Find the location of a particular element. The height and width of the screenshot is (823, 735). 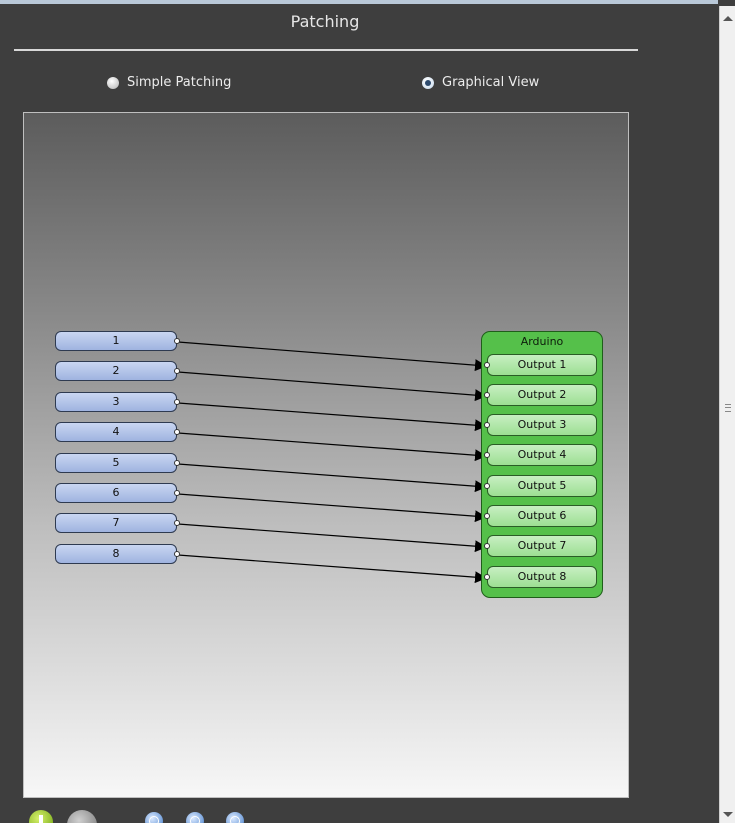

input-node-8: 8 is located at coordinates (117, 554).